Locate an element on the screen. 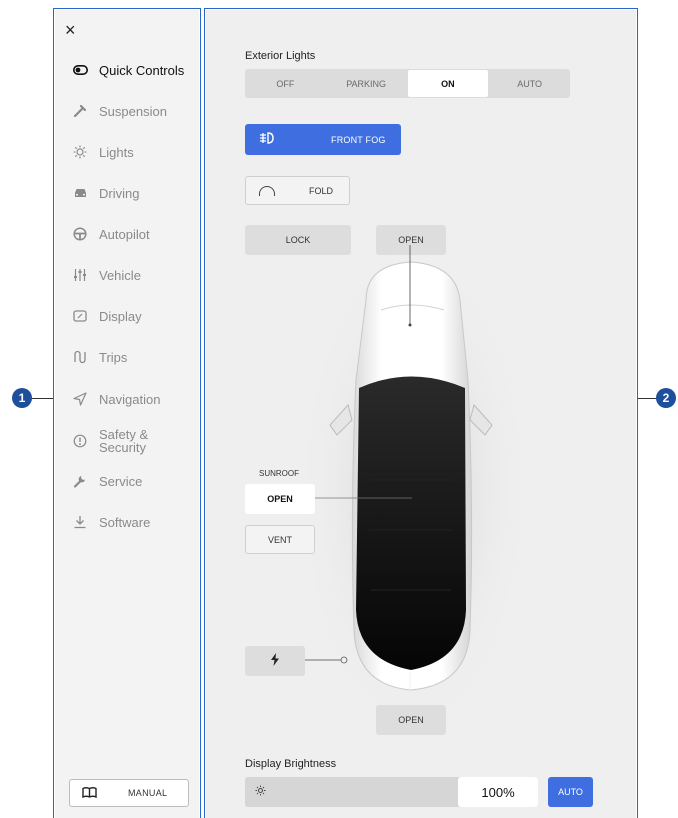 The width and height of the screenshot is (678, 818). sidebar-item-navigation: Navigation is located at coordinates (127, 399).